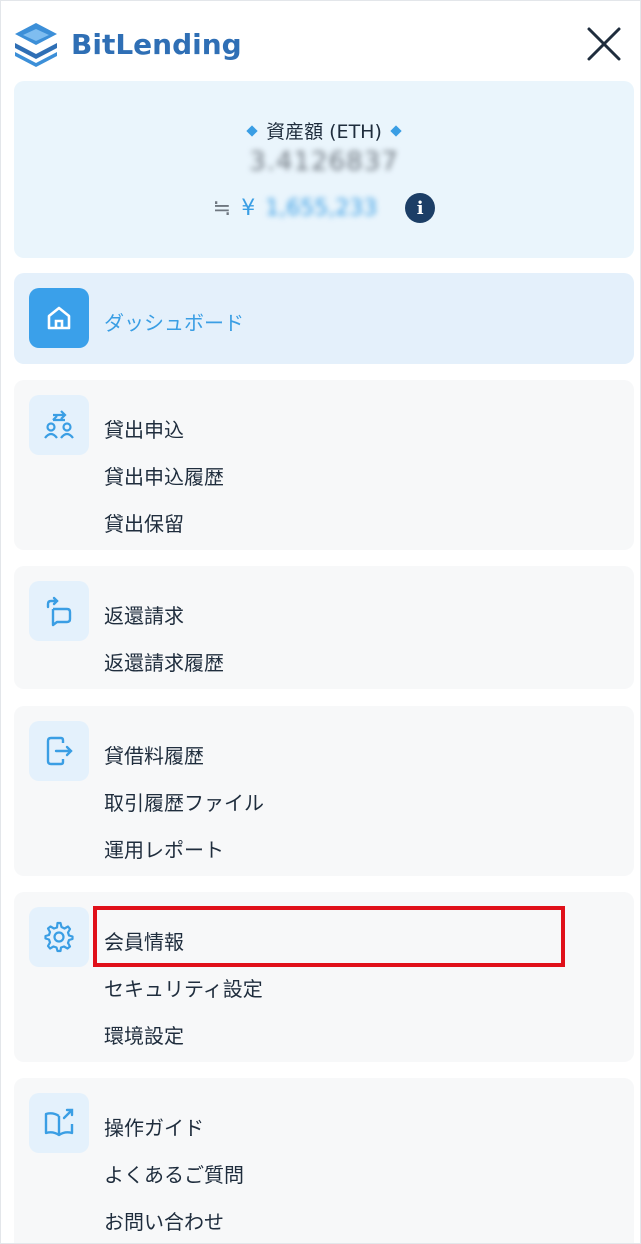  Describe the element at coordinates (324, 162) in the screenshot. I see `assets-amount: 3.4126837` at that location.